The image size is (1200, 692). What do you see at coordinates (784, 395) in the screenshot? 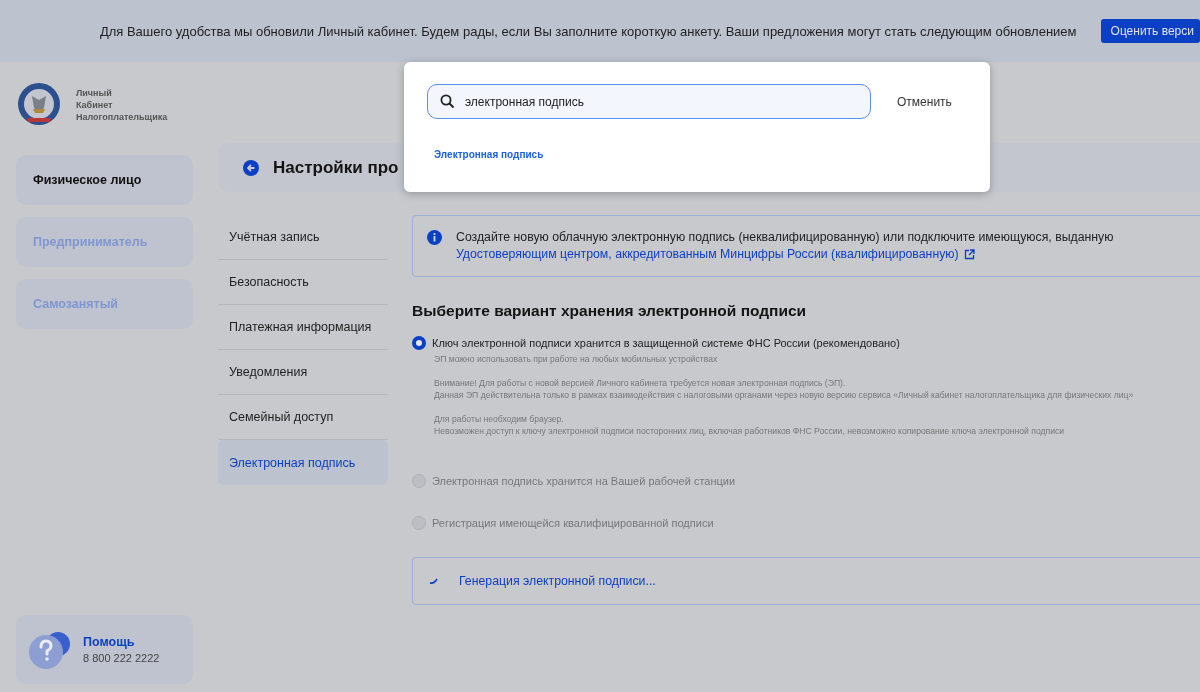
I see `option-note: Данная ЭП действительна только в рамках взаимодействия с налоговыми органами через новую версию сервиса «Личный кабинет налогоплательщика для физических лиц»` at bounding box center [784, 395].